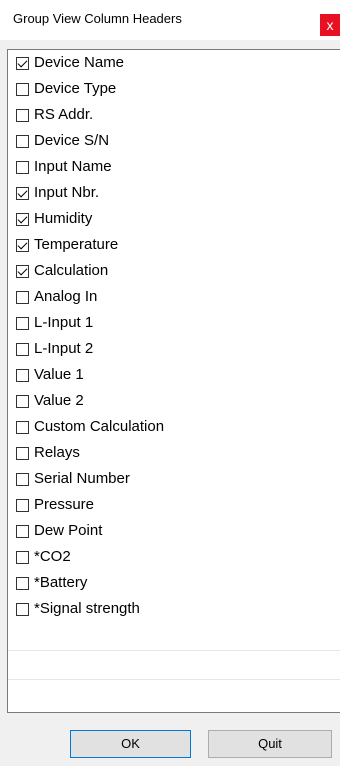  What do you see at coordinates (64, 114) in the screenshot?
I see `list-item-label: RS Addr.` at bounding box center [64, 114].